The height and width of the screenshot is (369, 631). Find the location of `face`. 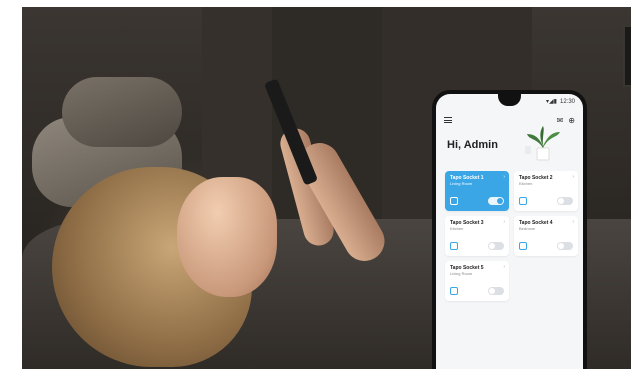

face is located at coordinates (227, 237).